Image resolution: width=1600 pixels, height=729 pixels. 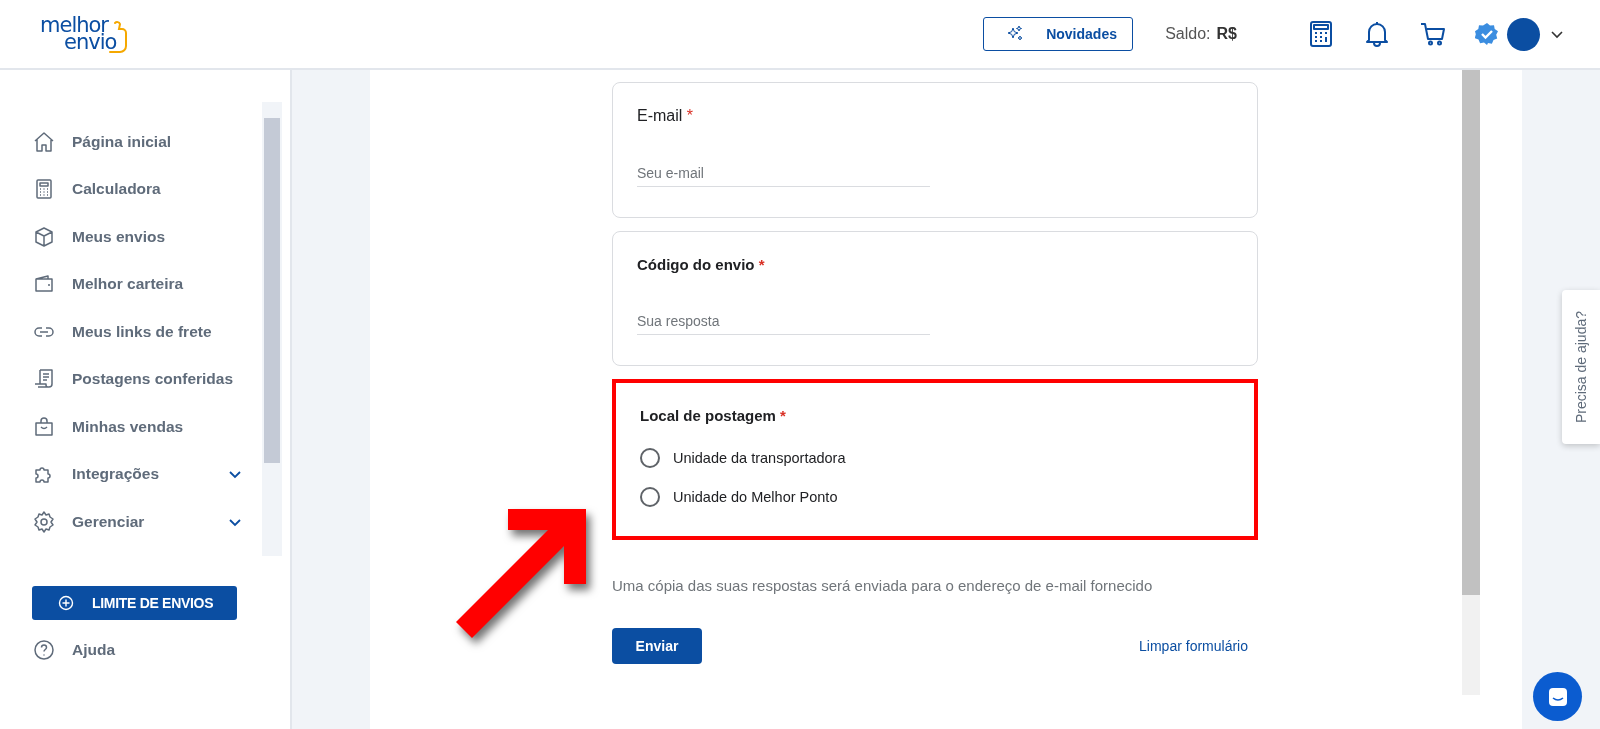 What do you see at coordinates (666, 116) in the screenshot?
I see `question-title: E-mail *` at bounding box center [666, 116].